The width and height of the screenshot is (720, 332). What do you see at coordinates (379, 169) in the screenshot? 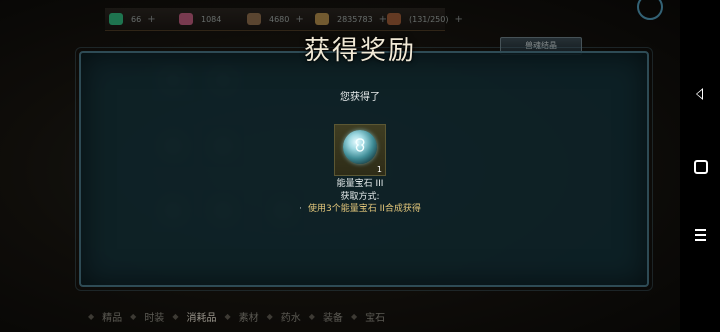
I see `item-count: 1` at bounding box center [379, 169].